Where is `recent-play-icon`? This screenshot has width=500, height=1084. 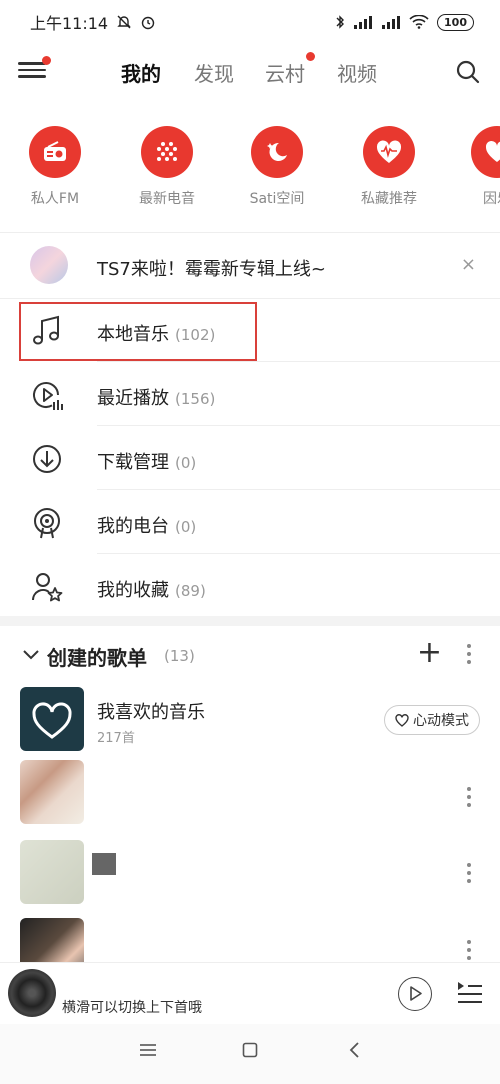 recent-play-icon is located at coordinates (48, 396).